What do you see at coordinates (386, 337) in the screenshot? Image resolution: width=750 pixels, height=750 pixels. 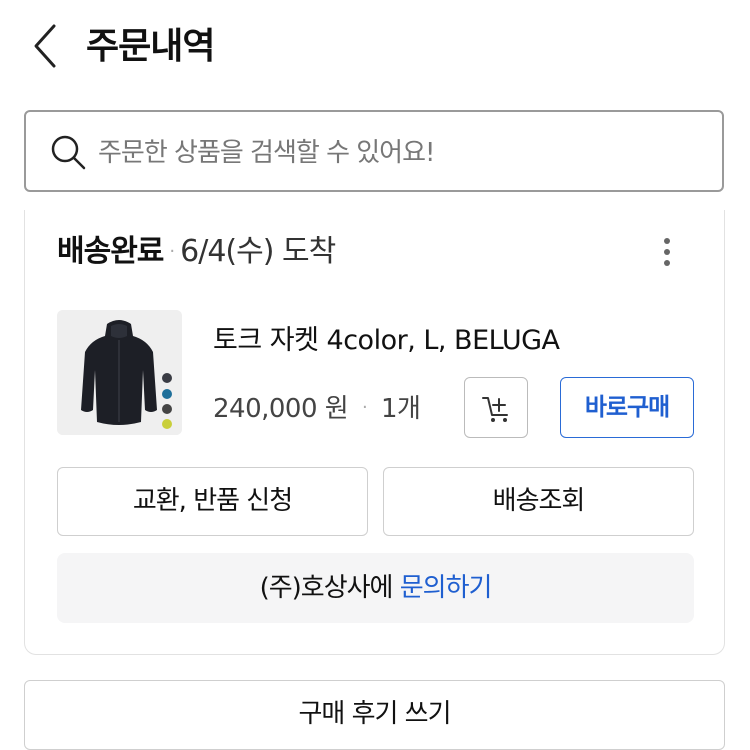 I see `product-name: 토크 자켓 4color, L, BELUGA` at bounding box center [386, 337].